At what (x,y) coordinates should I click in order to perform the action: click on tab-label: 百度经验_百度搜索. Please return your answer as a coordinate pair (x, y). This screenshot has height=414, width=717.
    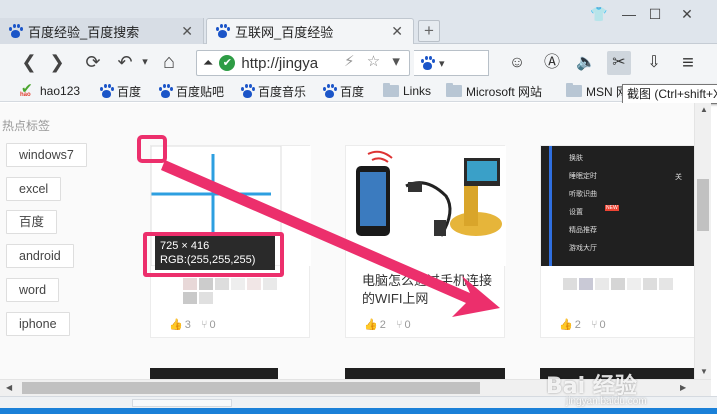
    Looking at the image, I should click on (84, 32).